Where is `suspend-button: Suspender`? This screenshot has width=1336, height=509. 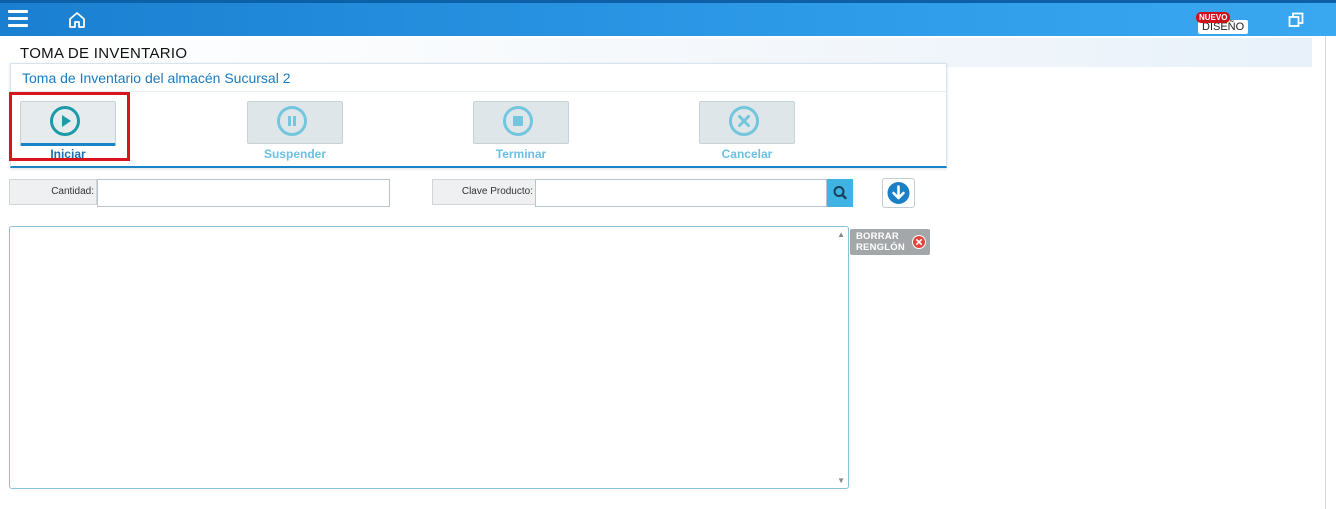 suspend-button: Suspender is located at coordinates (295, 136).